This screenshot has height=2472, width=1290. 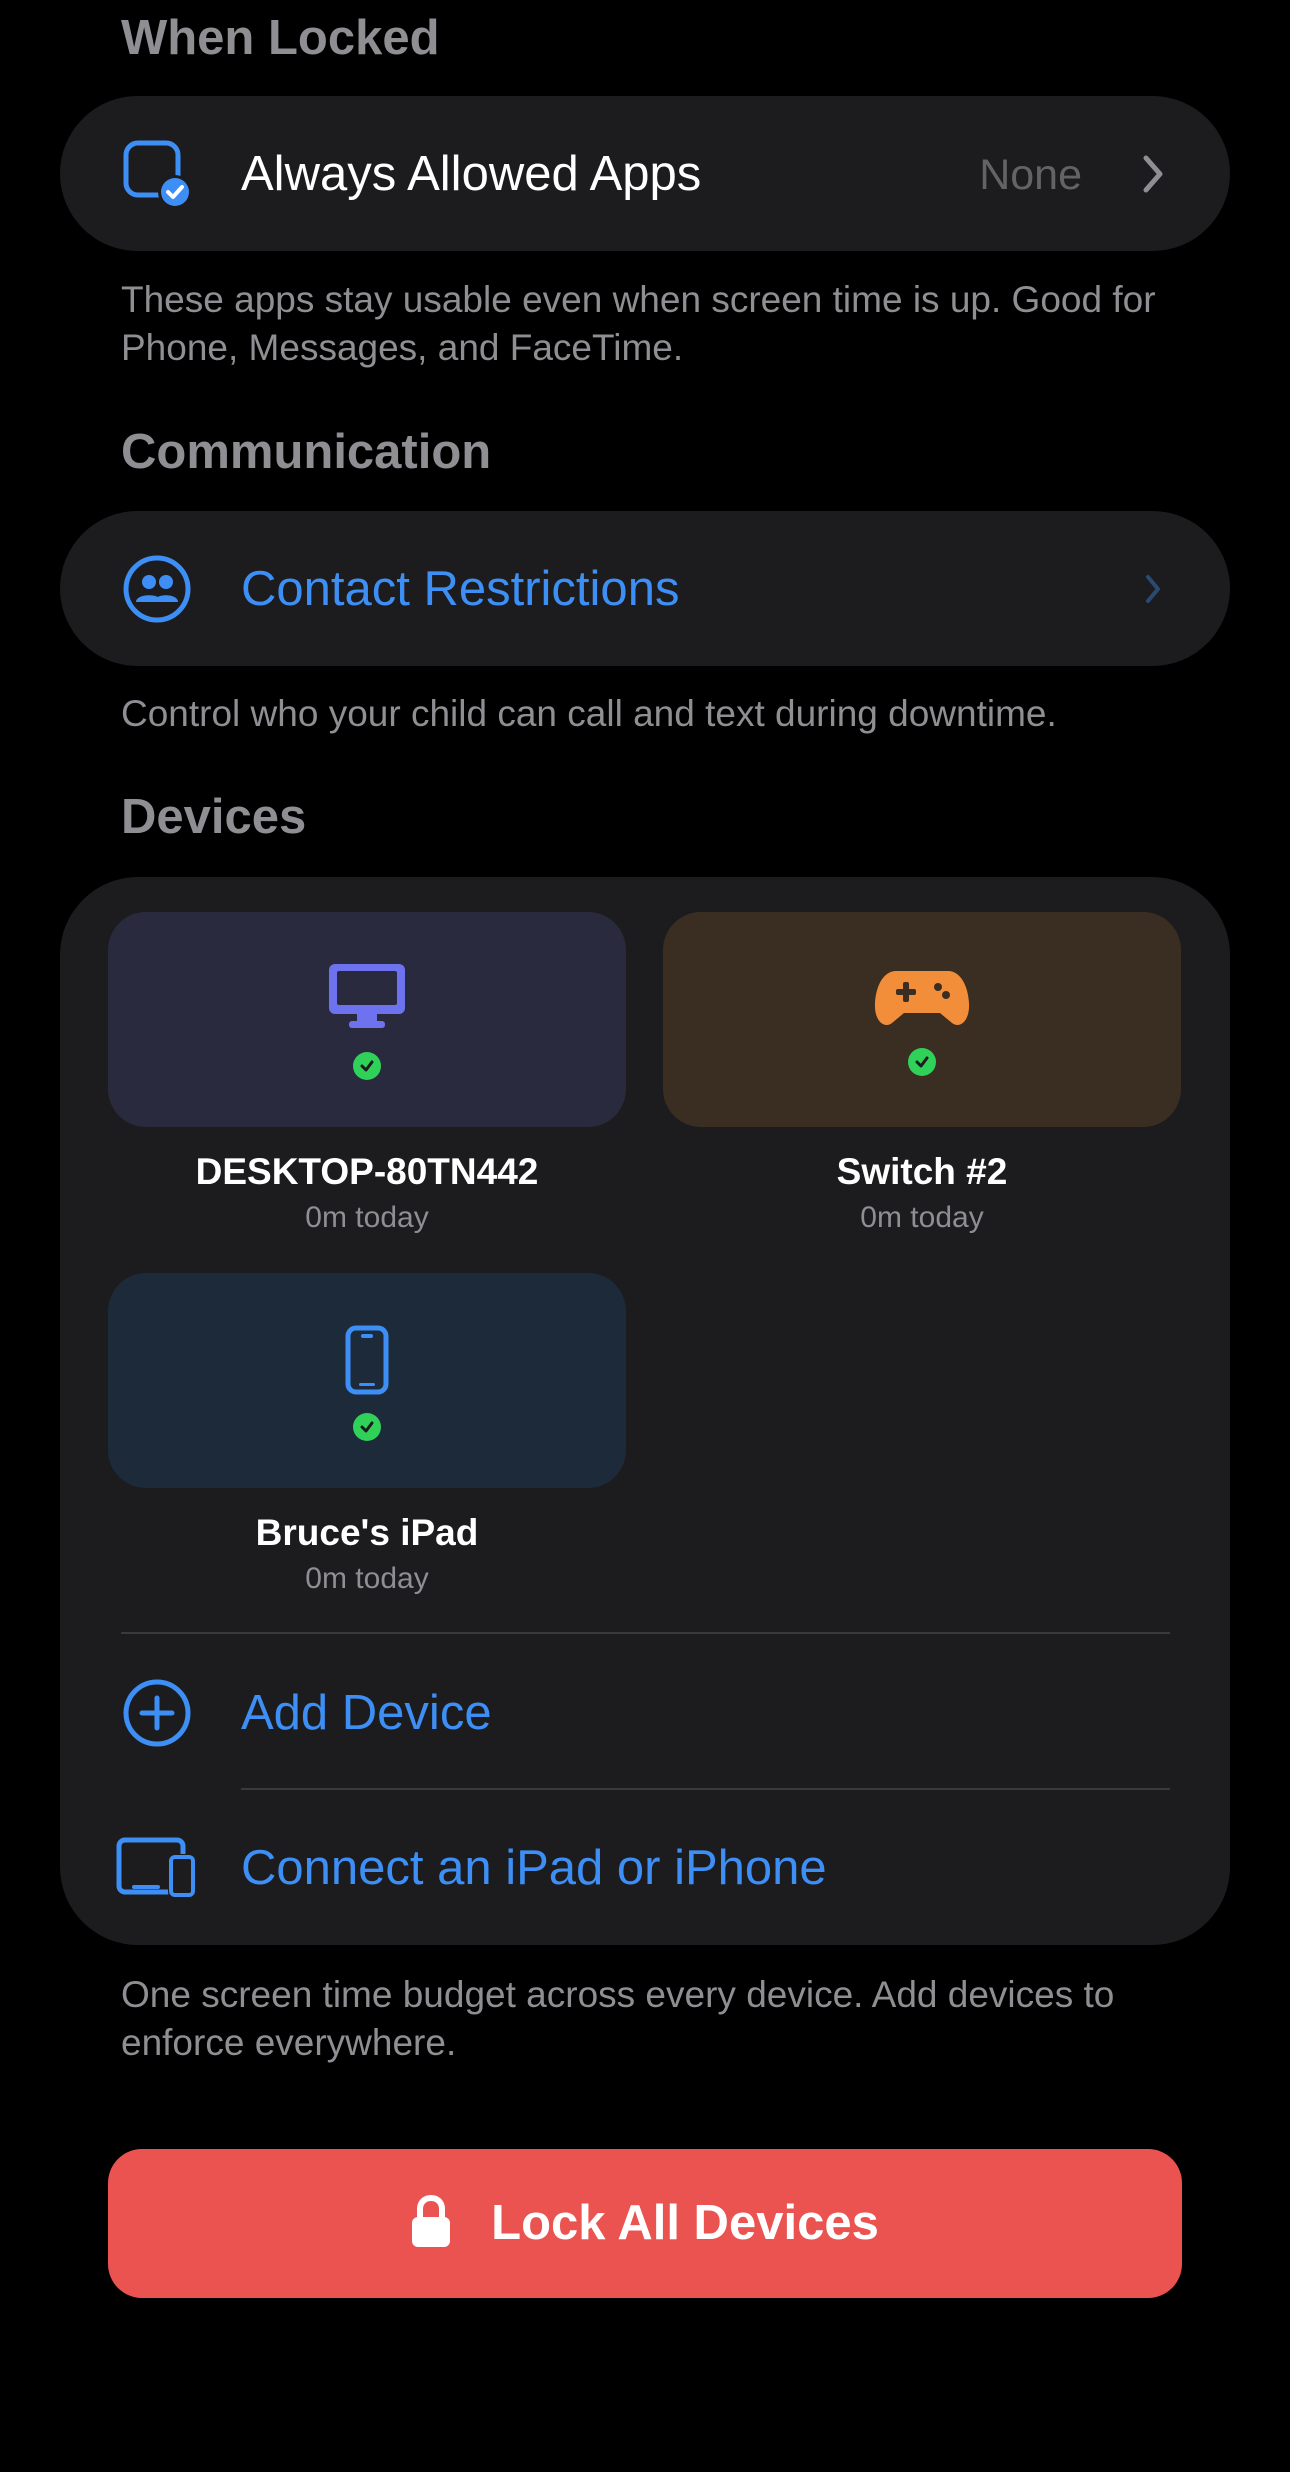 I want to click on checkmark-app-icon, so click(x=157, y=174).